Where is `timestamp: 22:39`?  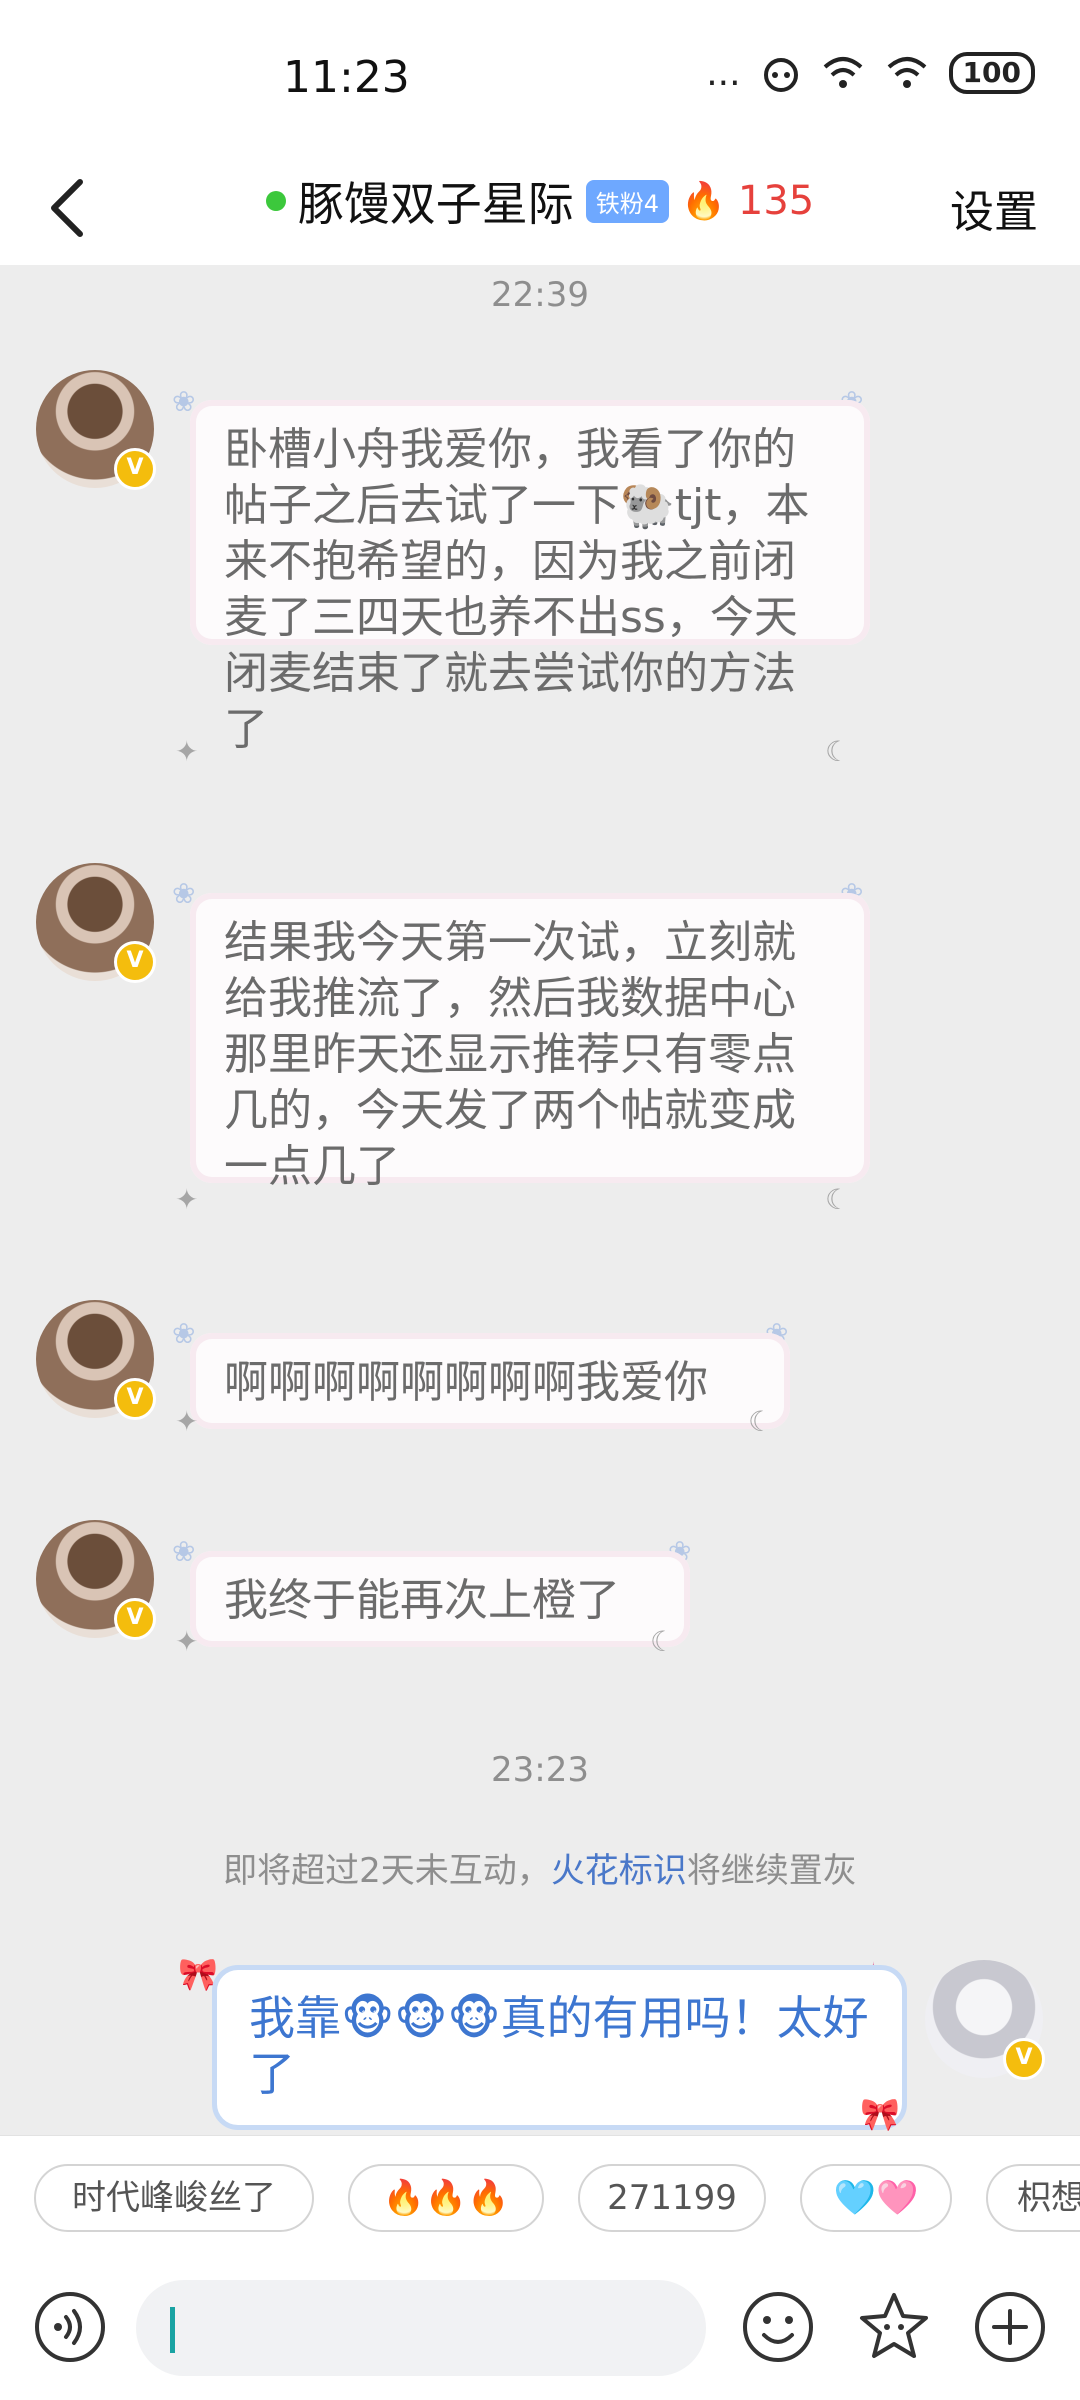
timestamp: 22:39 is located at coordinates (540, 295).